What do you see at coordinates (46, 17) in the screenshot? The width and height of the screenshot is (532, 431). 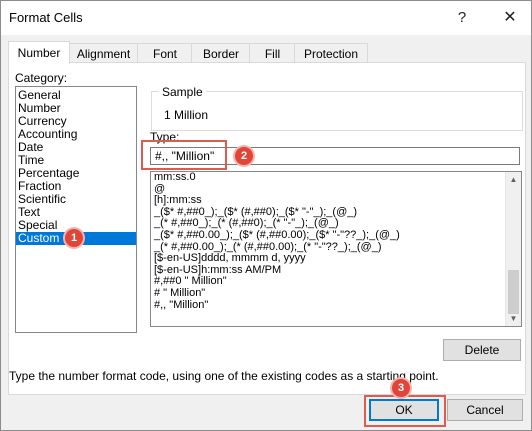 I see `dialog-title: Format Cells` at bounding box center [46, 17].